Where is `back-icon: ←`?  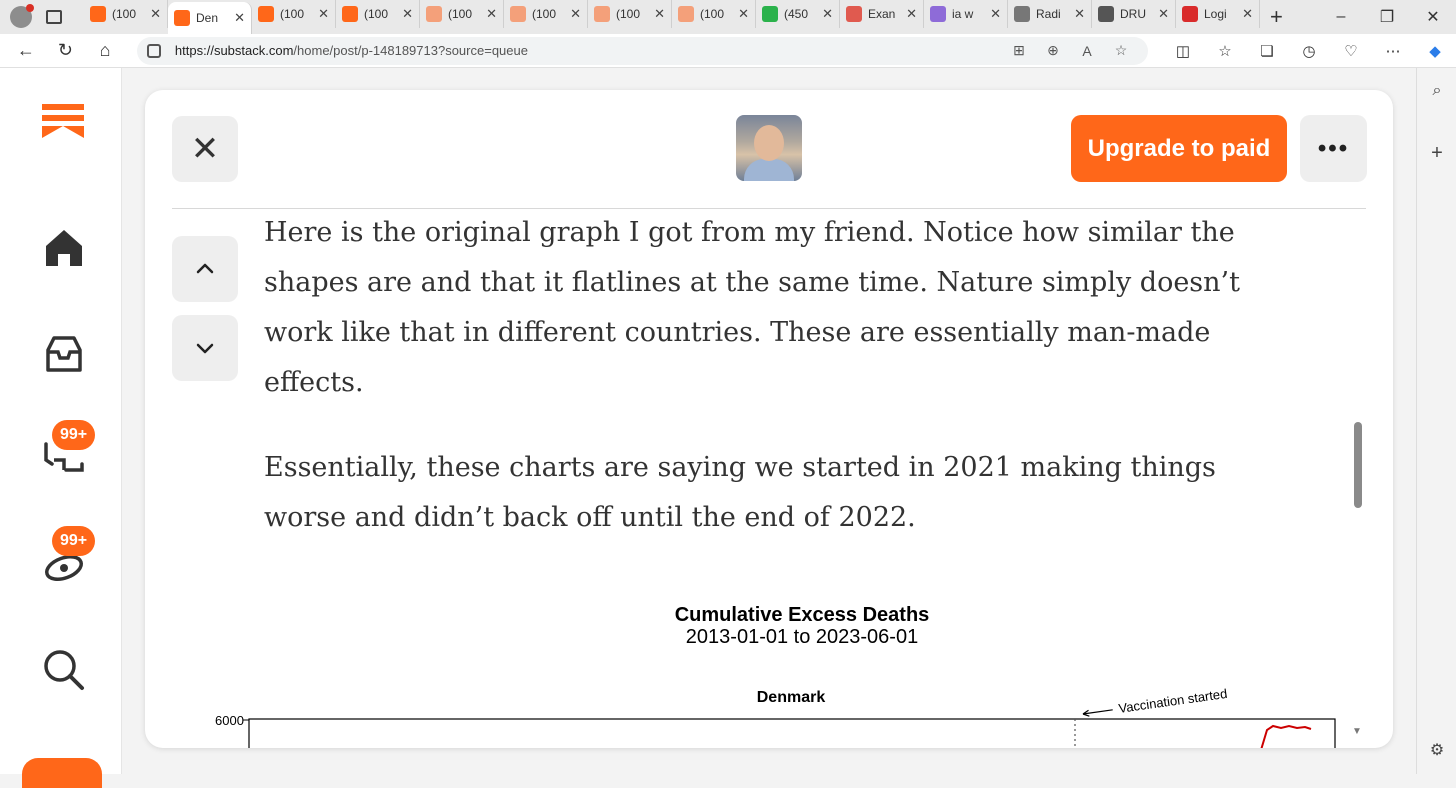
back-icon: ← is located at coordinates (26, 50).